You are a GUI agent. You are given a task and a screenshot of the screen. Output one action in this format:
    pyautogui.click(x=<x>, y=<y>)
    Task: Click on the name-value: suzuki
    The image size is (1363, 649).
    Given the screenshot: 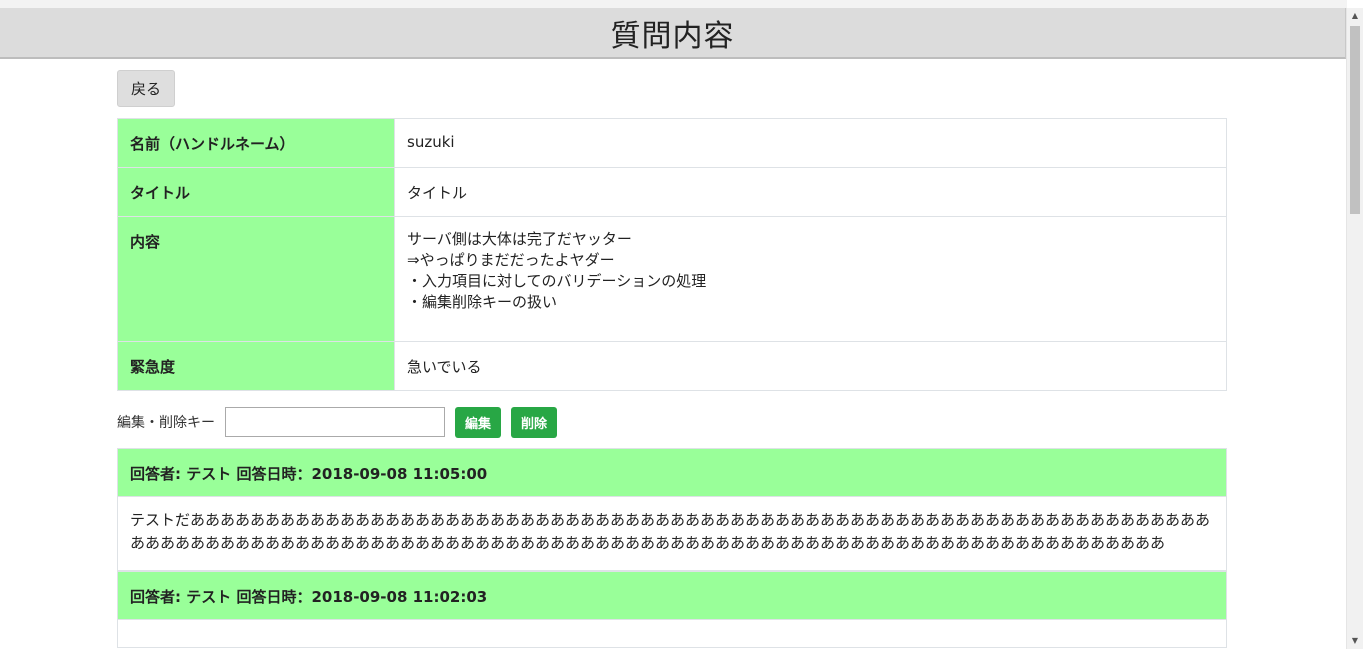 What is the action you would take?
    pyautogui.click(x=810, y=143)
    